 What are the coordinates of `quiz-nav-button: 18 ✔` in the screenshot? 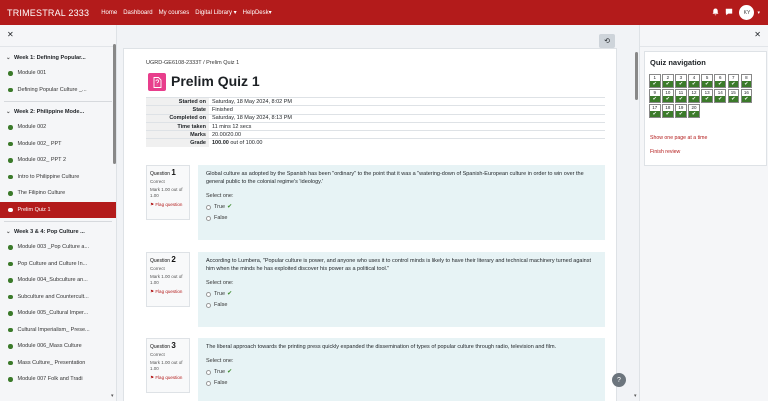 It's located at (668, 111).